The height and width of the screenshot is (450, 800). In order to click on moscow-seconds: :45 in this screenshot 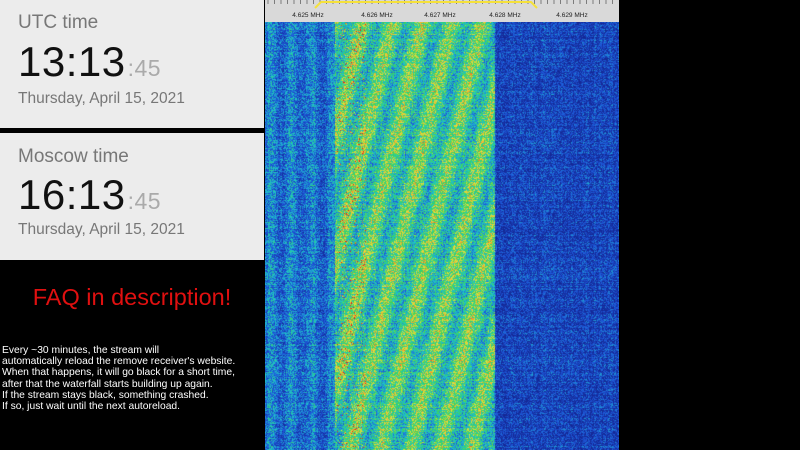, I will do `click(144, 201)`.